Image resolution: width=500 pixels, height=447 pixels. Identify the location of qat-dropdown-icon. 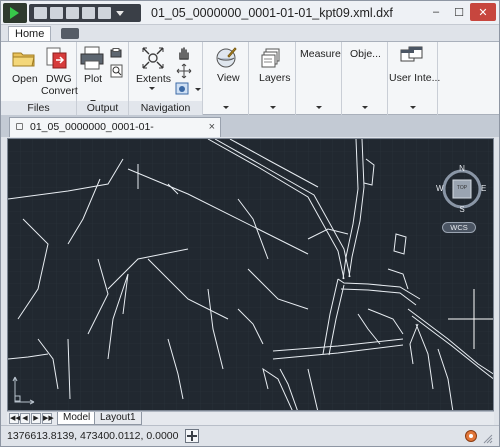
(120, 13).